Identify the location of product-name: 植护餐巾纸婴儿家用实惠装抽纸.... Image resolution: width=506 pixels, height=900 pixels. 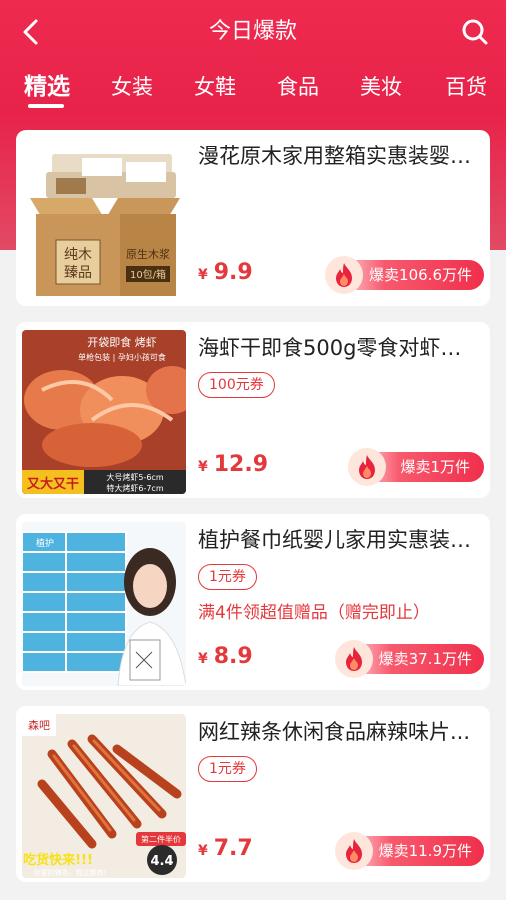
(339, 540).